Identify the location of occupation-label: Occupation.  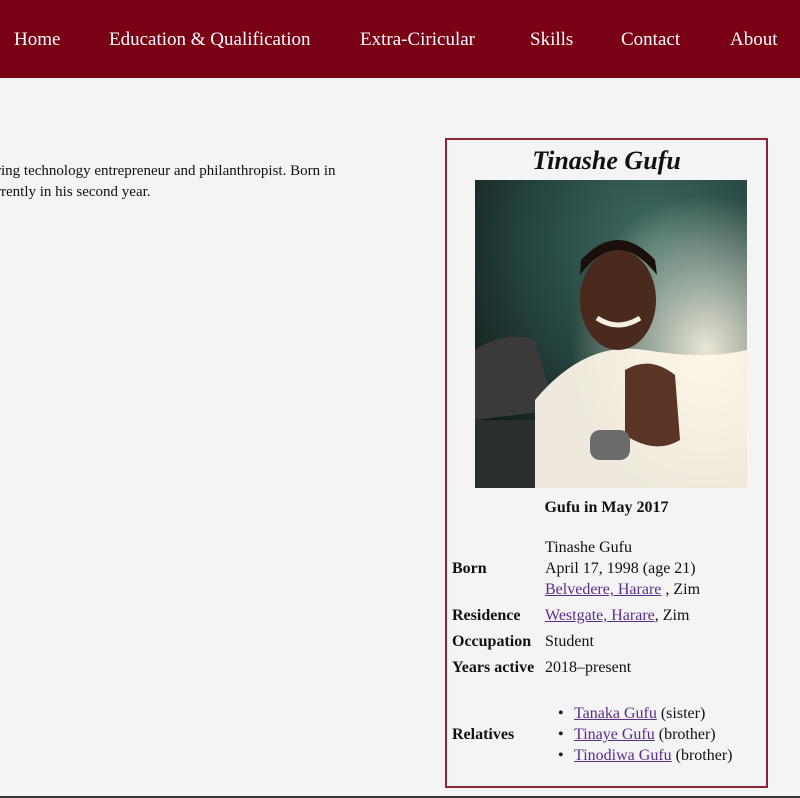
(492, 641).